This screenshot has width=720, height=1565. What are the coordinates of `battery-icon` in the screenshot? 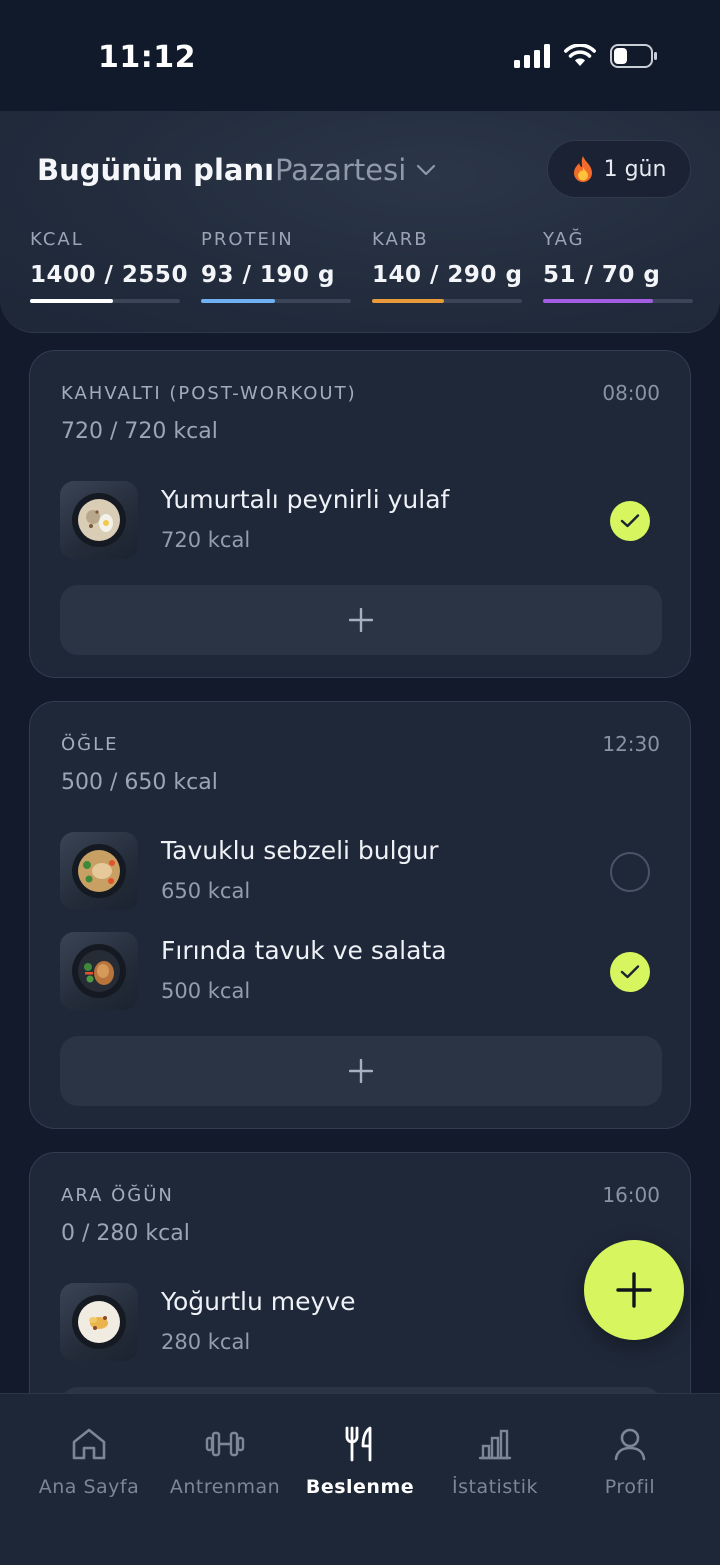 It's located at (633, 56).